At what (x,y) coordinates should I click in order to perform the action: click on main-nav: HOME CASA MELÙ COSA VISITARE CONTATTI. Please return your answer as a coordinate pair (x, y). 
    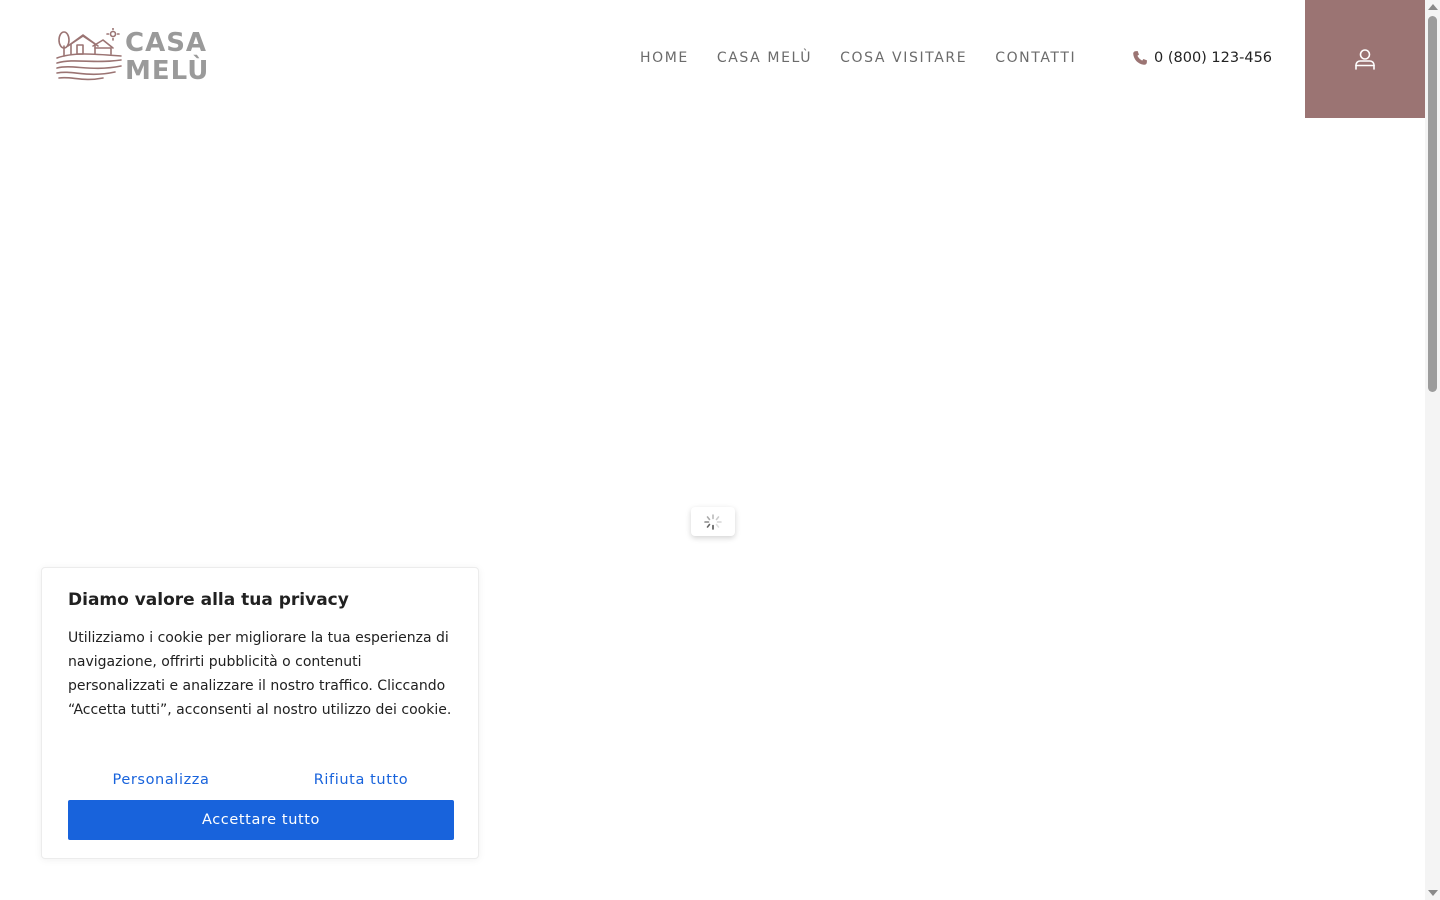
    Looking at the image, I should click on (872, 58).